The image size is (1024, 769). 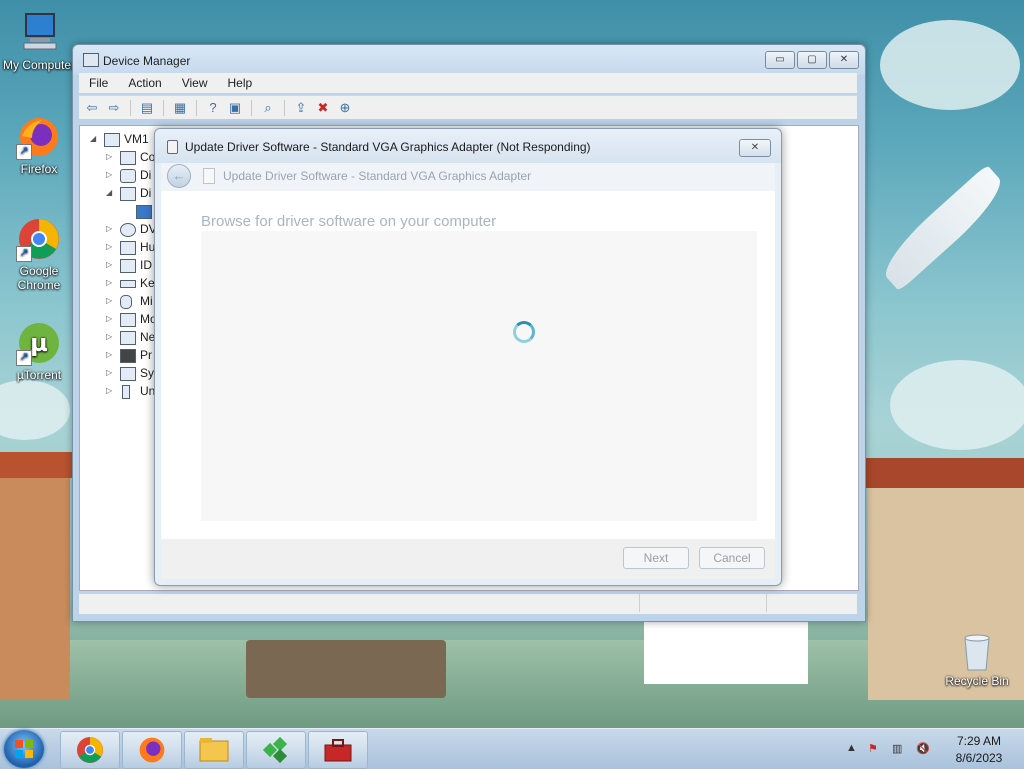 What do you see at coordinates (755, 148) in the screenshot?
I see `dialog-close-button: ✕` at bounding box center [755, 148].